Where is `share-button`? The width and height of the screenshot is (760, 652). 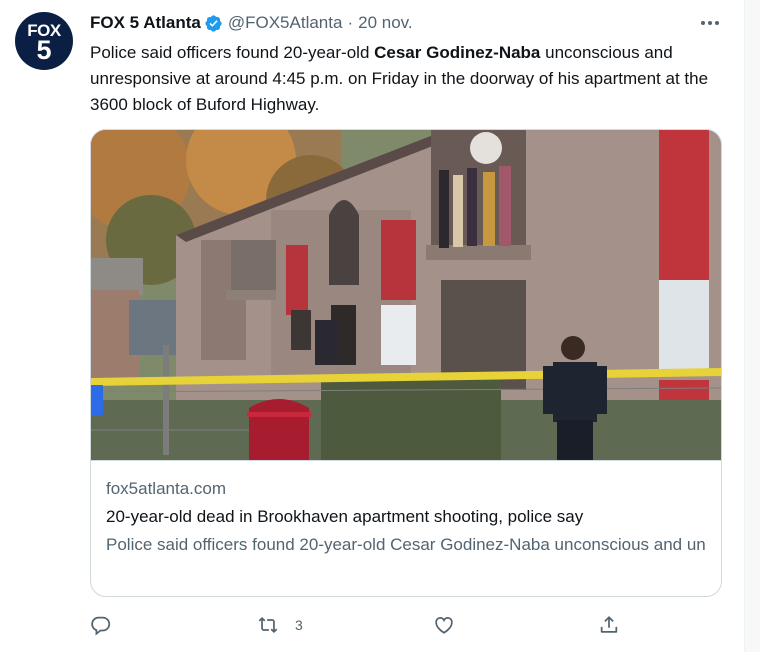 share-button is located at coordinates (609, 625).